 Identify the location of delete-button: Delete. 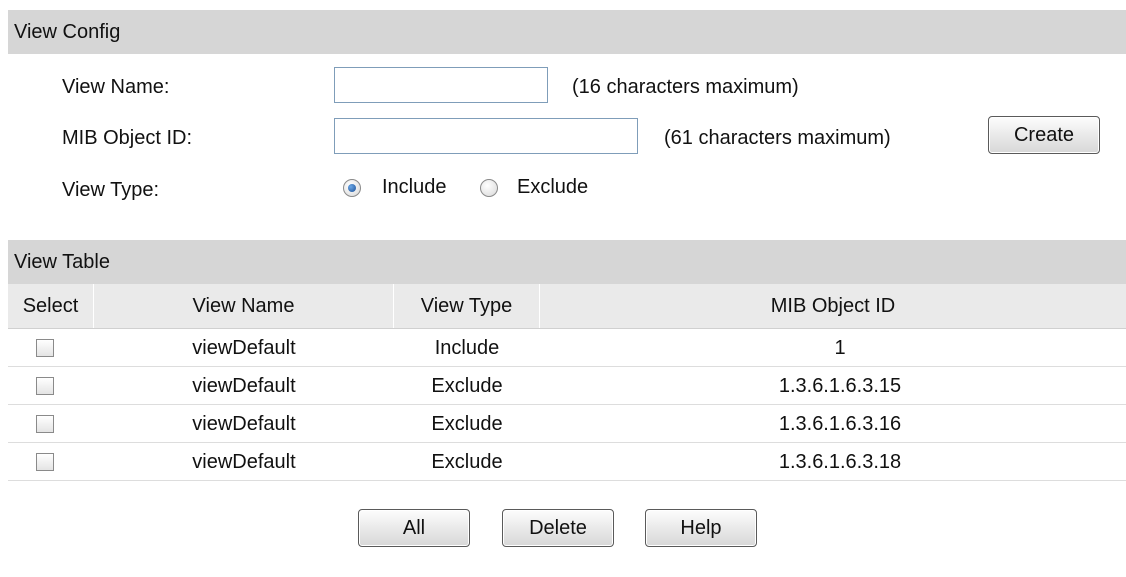
(558, 528).